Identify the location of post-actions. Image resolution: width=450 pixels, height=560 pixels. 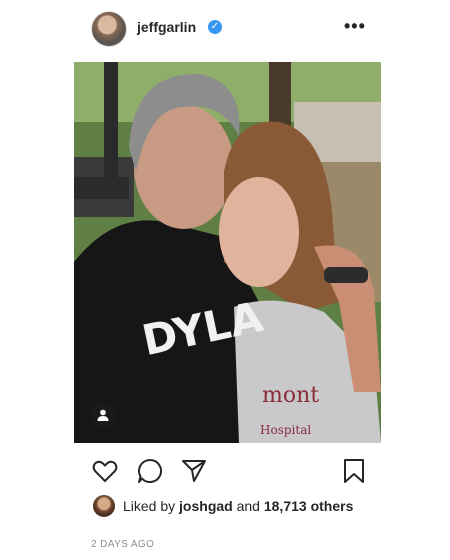
(225, 471).